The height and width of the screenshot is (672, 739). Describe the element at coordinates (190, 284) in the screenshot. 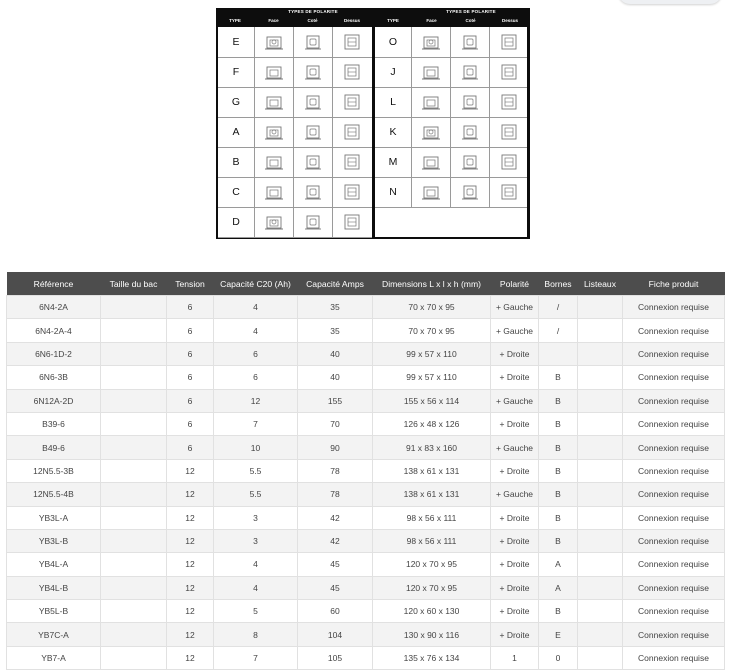

I see `column-header: Tension` at that location.